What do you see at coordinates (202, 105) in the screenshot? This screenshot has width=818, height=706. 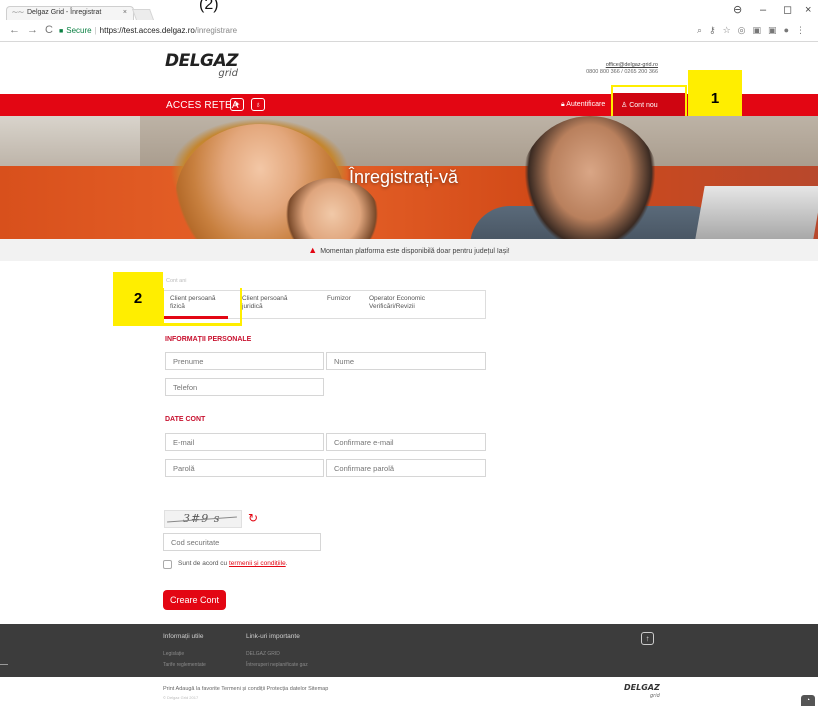 I see `nav-brand: ACCES REȚEA` at bounding box center [202, 105].